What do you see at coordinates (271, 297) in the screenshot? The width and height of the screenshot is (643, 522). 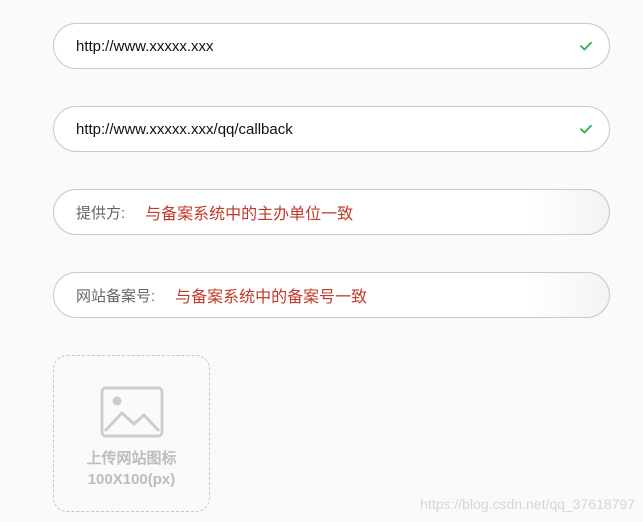 I see `icp-number-note: 与备案系统中的备案号一致` at bounding box center [271, 297].